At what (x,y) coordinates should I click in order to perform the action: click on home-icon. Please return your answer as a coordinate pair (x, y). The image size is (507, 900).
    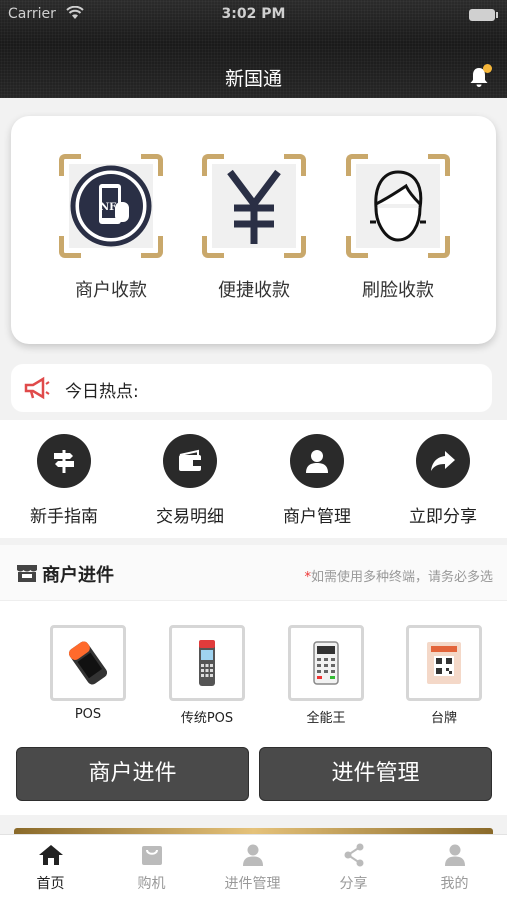
    Looking at the image, I should click on (51, 855).